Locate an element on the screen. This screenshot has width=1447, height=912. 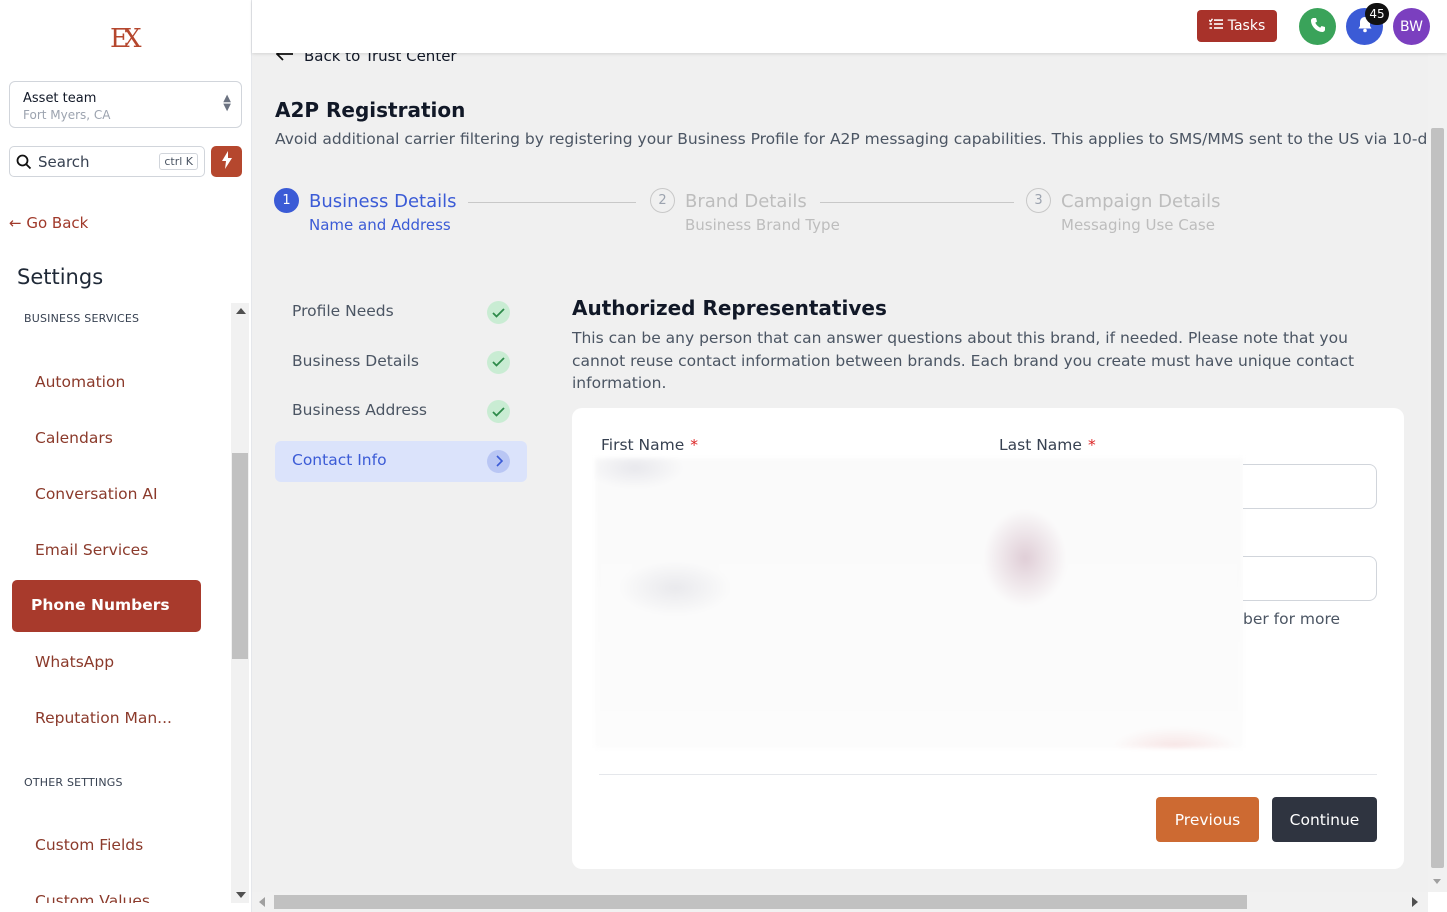
arrow-left-icon is located at coordinates (284, 59).